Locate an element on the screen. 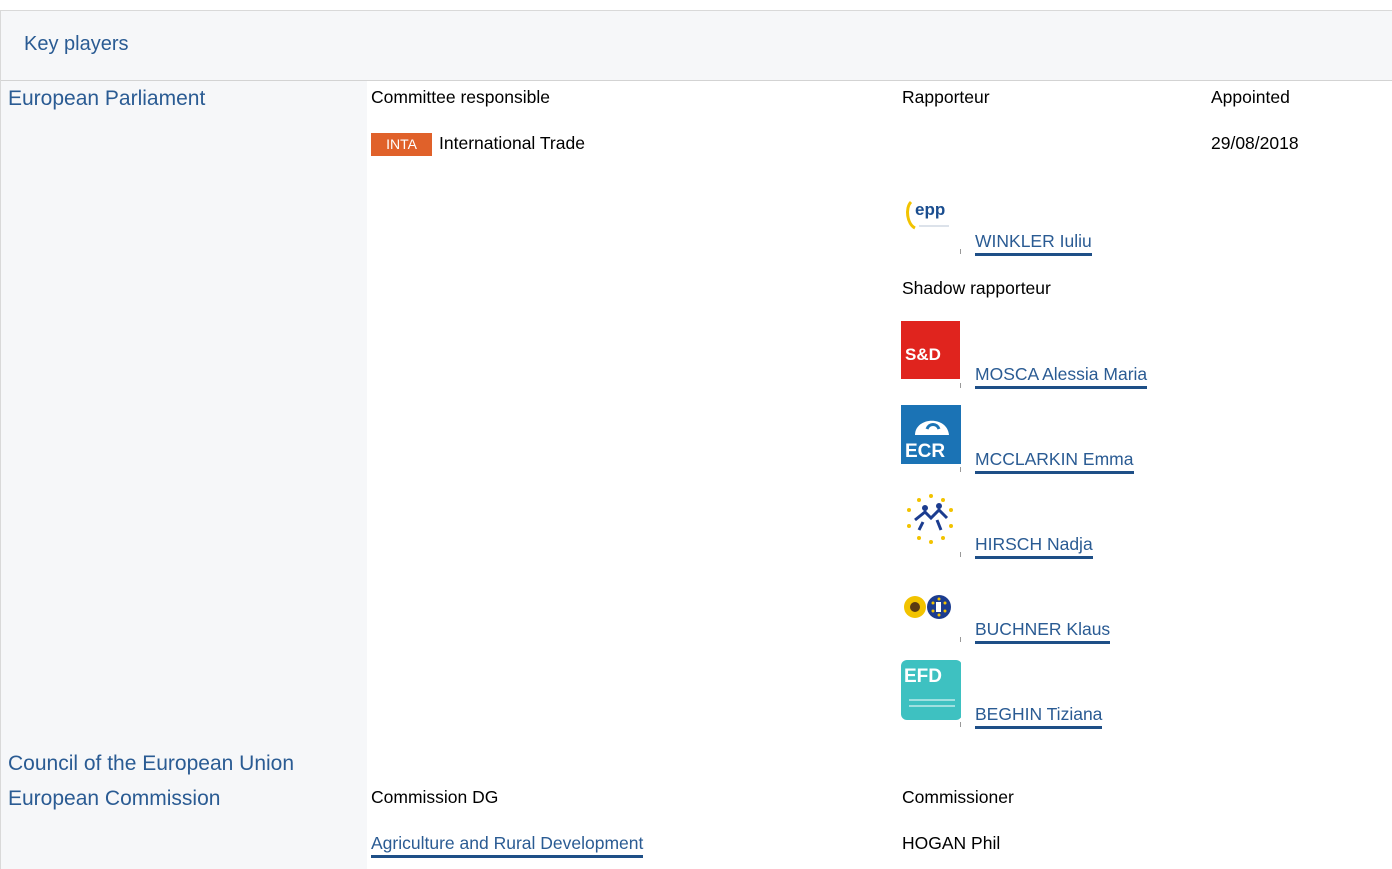 Image resolution: width=1392 pixels, height=869 pixels. institution-council: Council of the European Union is located at coordinates (151, 764).